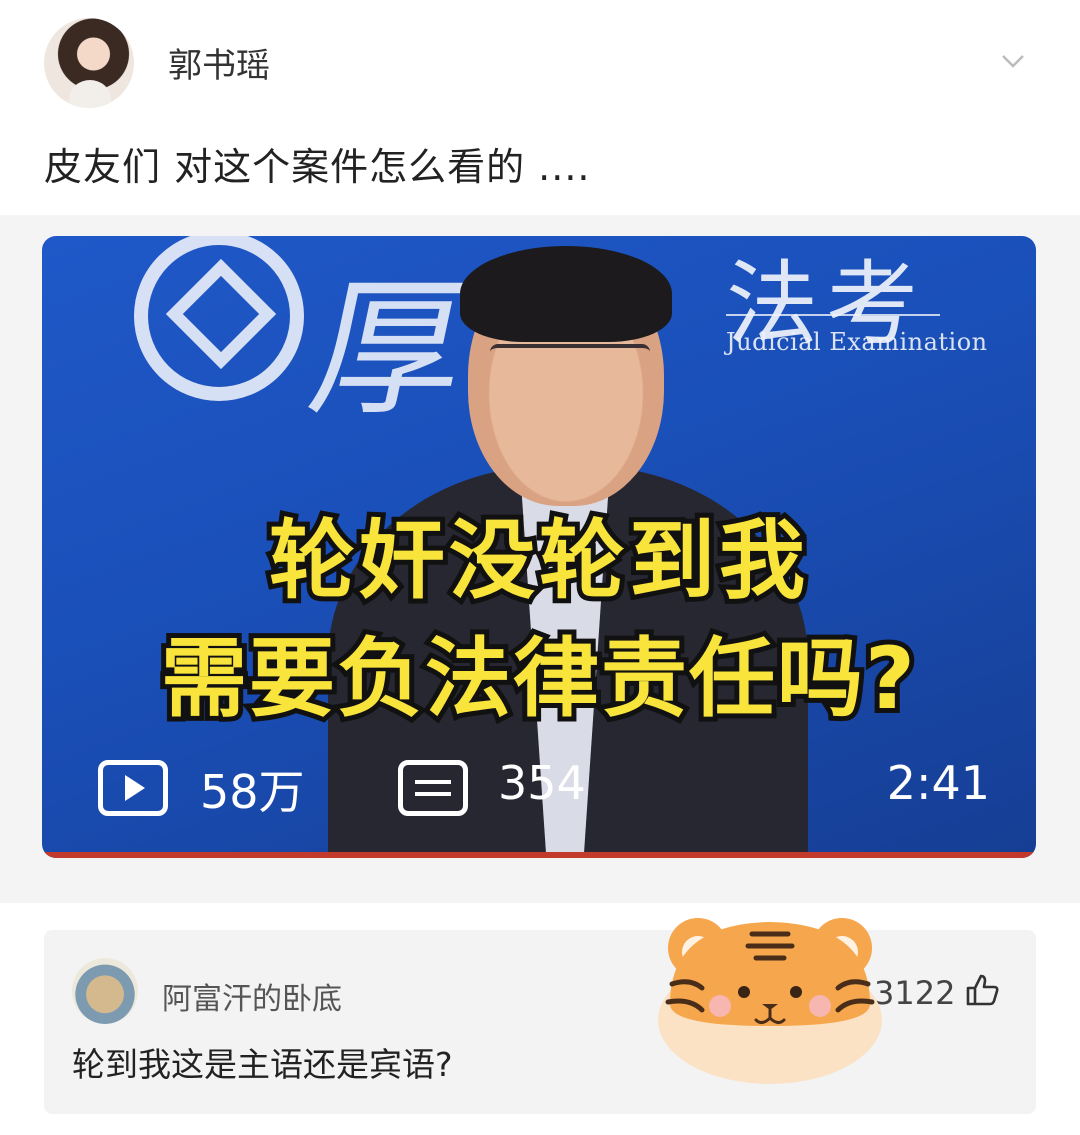  What do you see at coordinates (219, 62) in the screenshot?
I see `author-name: 郭书瑶` at bounding box center [219, 62].